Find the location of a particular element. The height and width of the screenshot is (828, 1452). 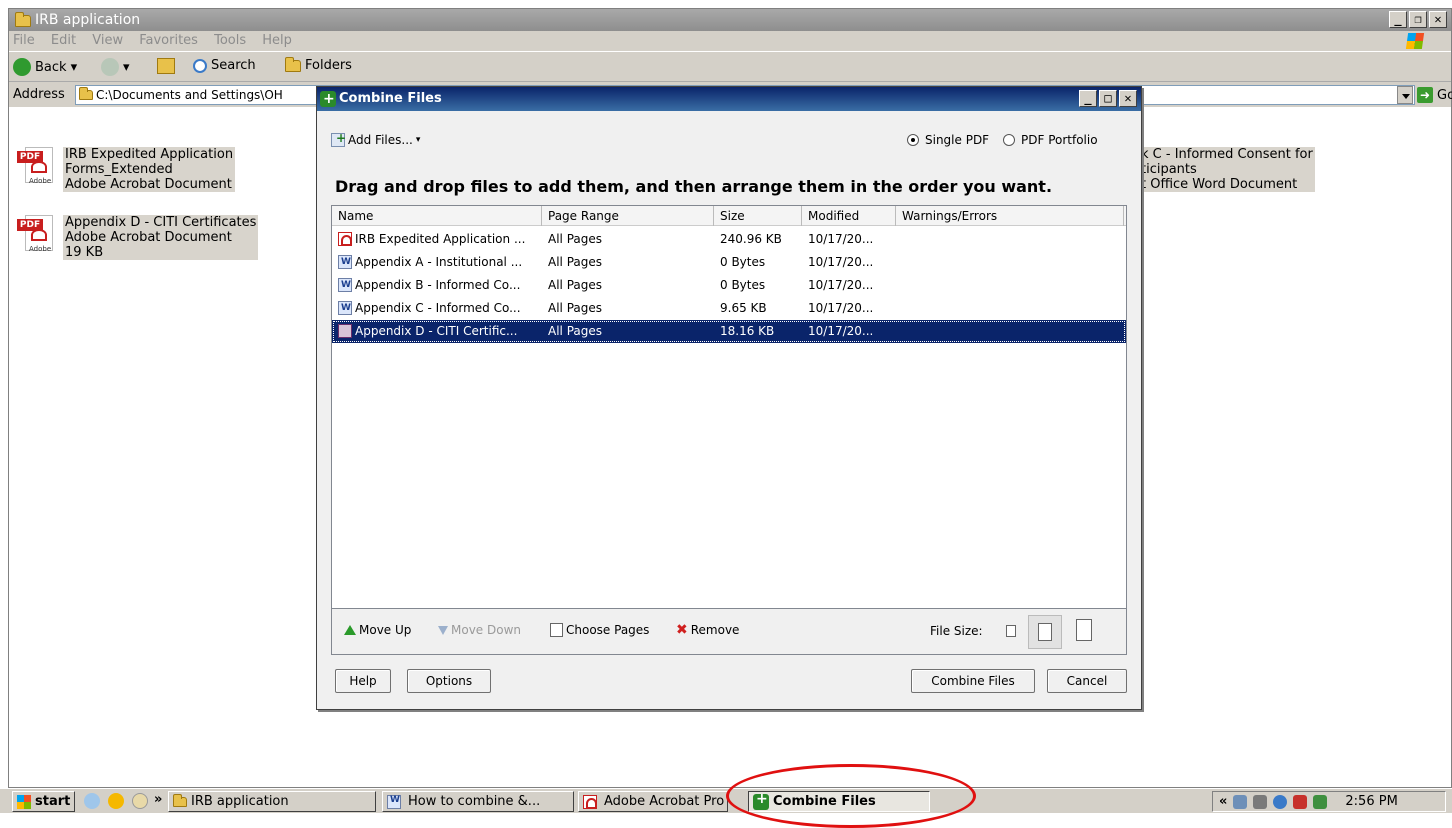

radio-pdf-portfolio: PDF Portfolio is located at coordinates (1050, 140).